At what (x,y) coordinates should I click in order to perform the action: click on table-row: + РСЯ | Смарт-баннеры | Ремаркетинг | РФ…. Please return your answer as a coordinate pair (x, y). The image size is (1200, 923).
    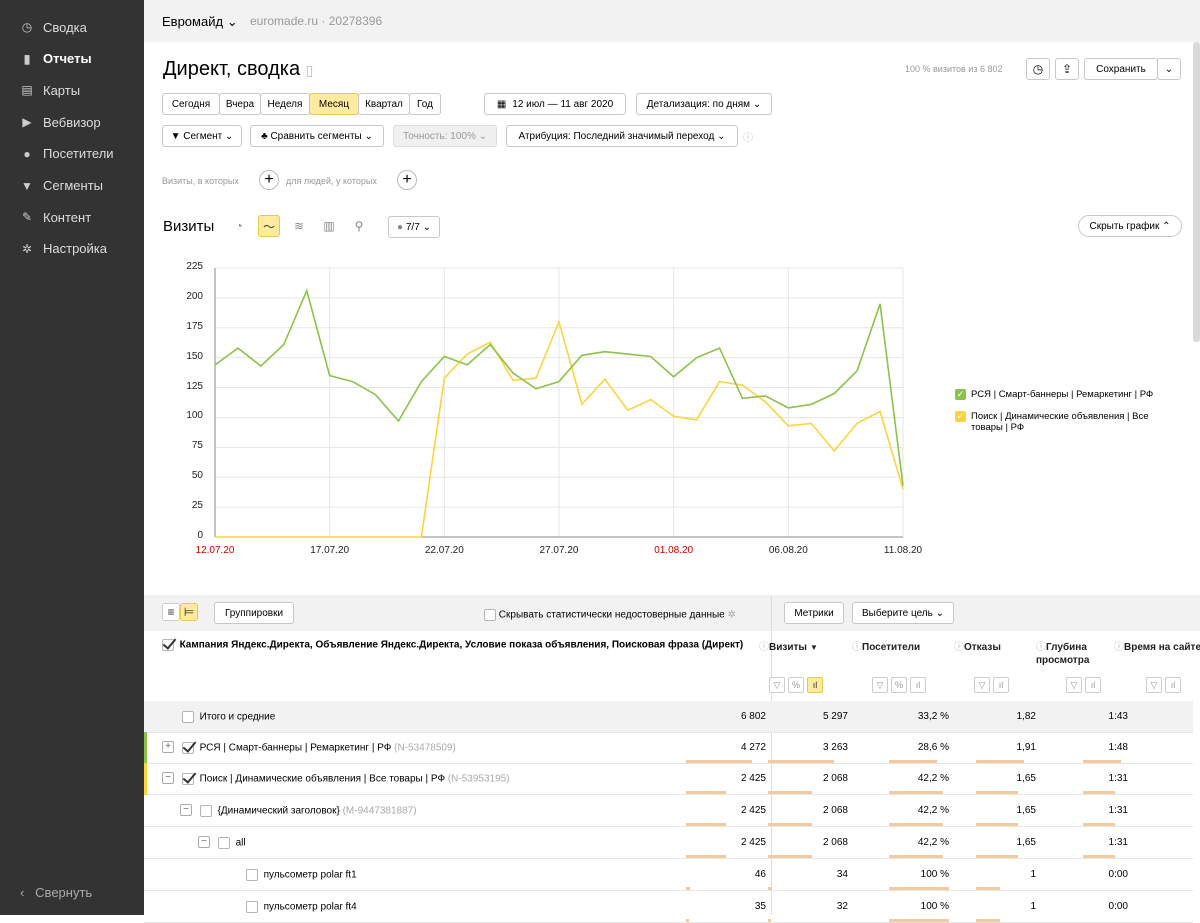
    Looking at the image, I should click on (668, 748).